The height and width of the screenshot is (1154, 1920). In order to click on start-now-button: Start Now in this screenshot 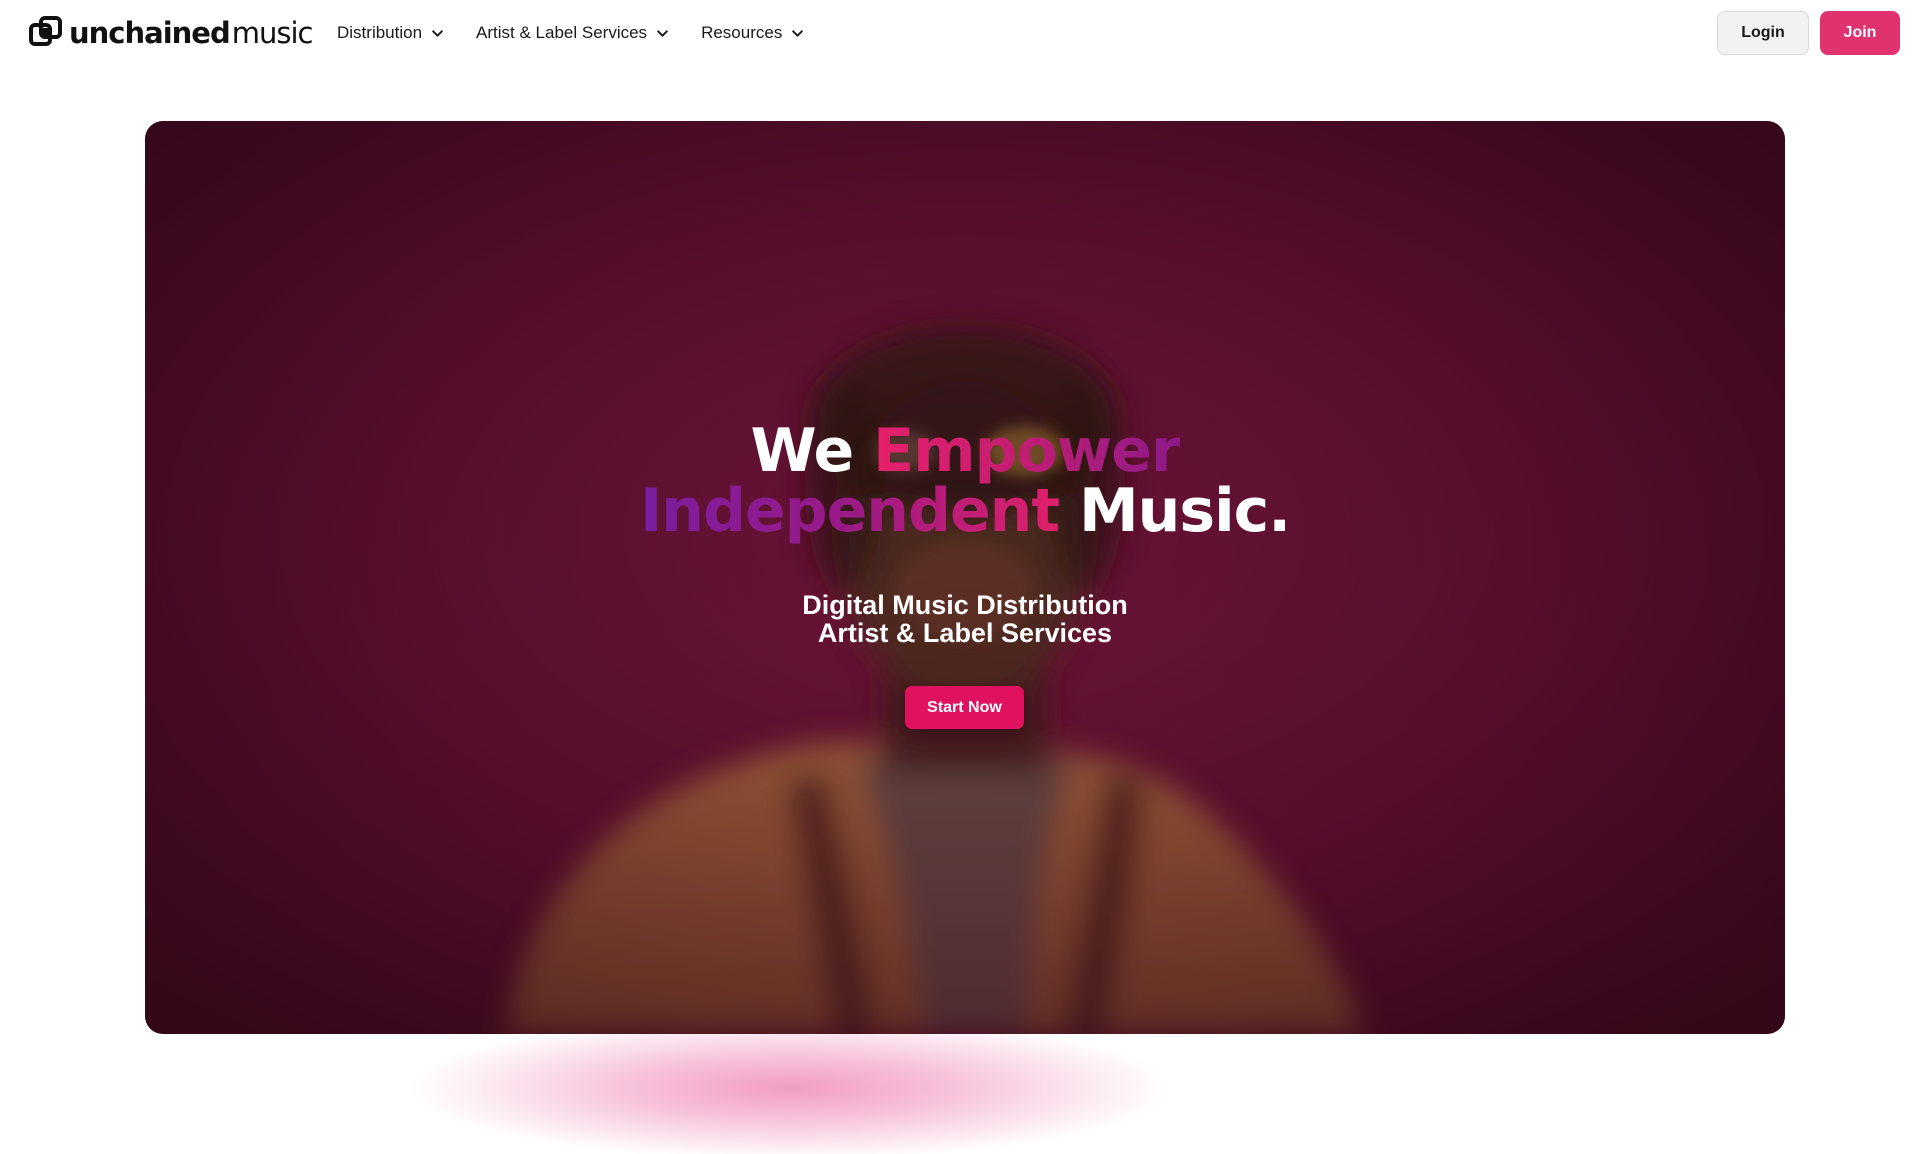, I will do `click(964, 707)`.